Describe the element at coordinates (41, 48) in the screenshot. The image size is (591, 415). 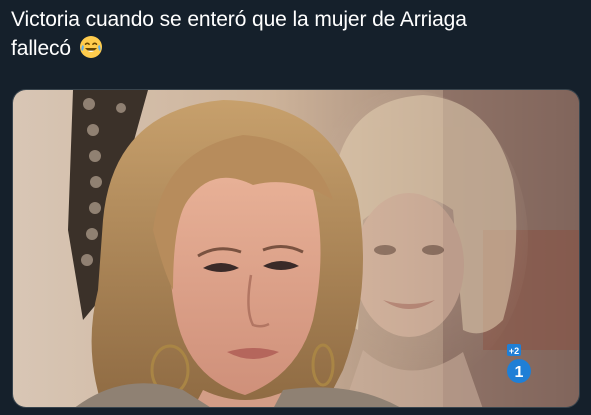
I see `tweet-text-line-2: fallecó` at that location.